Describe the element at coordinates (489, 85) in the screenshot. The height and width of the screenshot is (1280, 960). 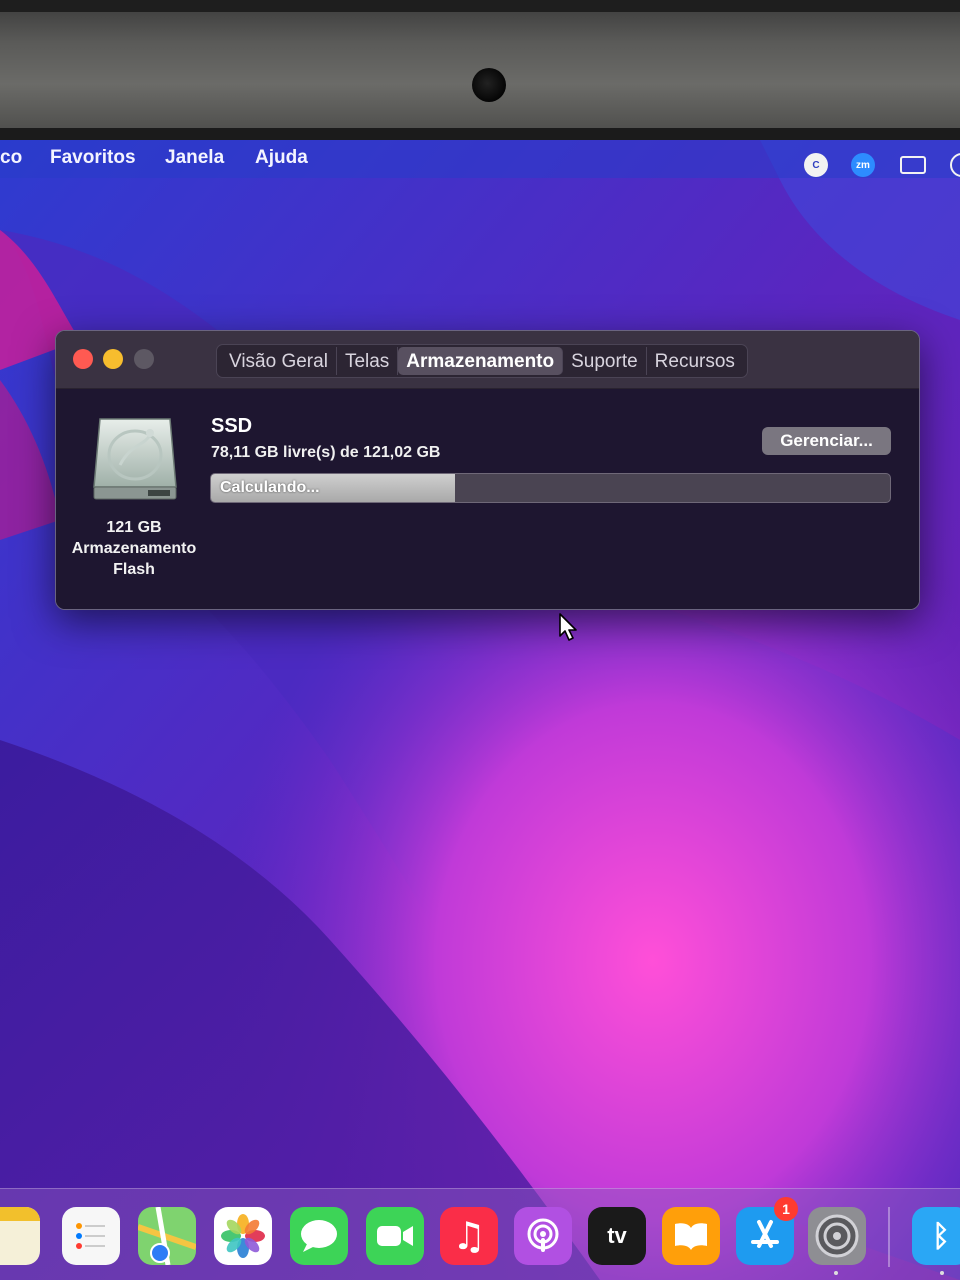
I see `webcam` at that location.